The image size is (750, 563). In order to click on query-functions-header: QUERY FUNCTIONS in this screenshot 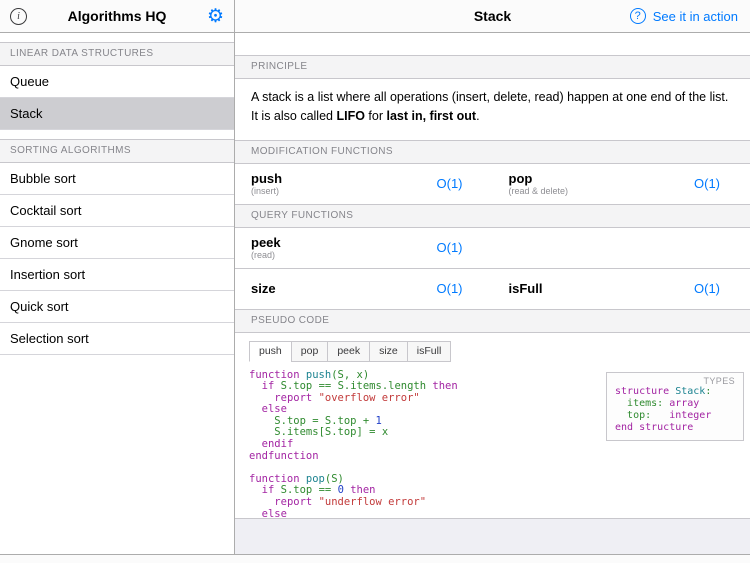, I will do `click(492, 215)`.